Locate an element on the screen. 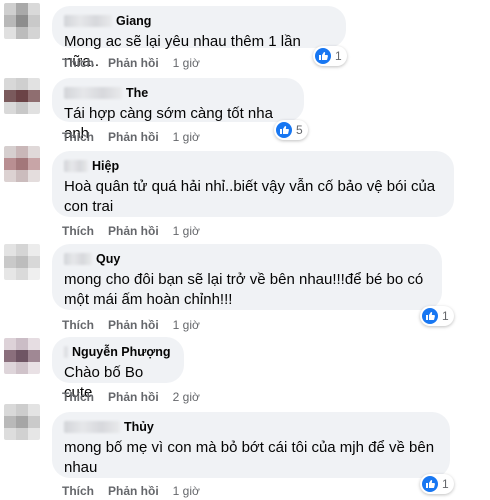 This screenshot has height=500, width=490. comment-bubble: The Tái hợp càng sớm càng tốt nha anh is located at coordinates (178, 110).